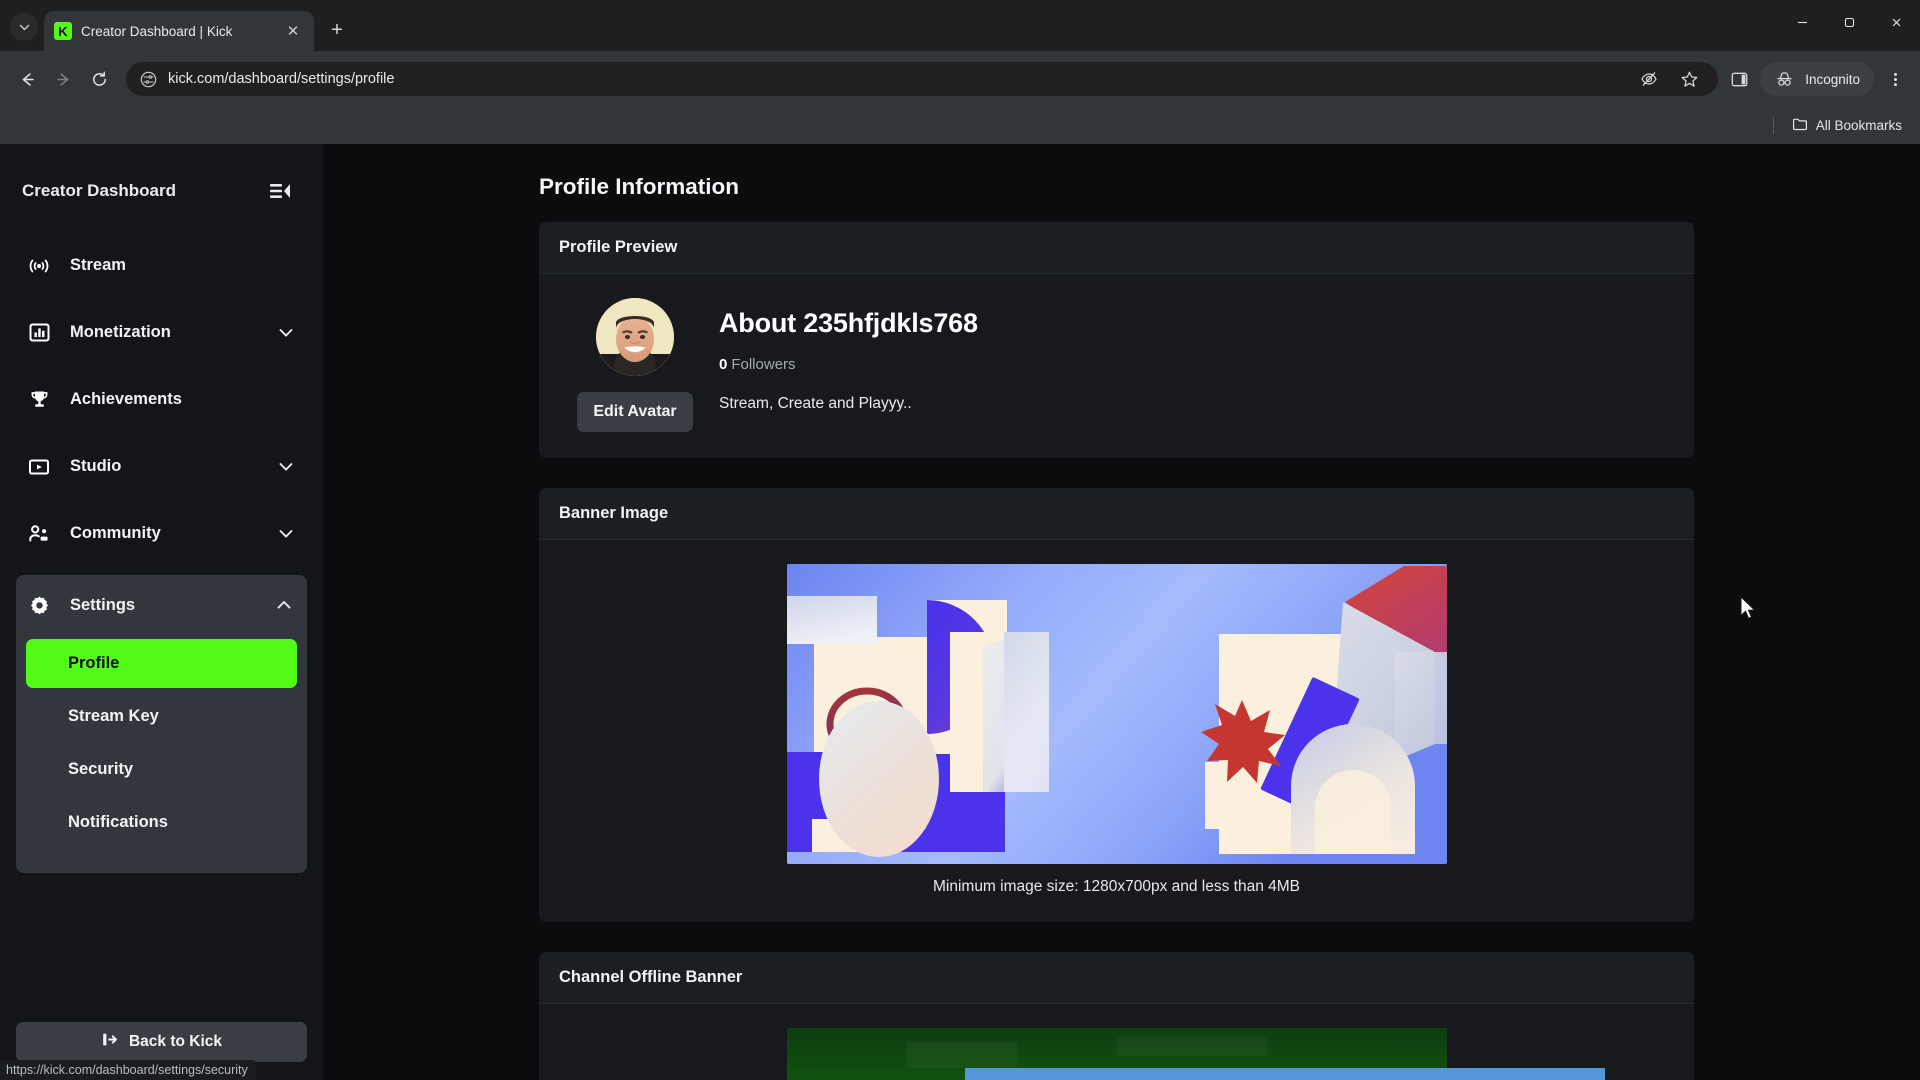 The height and width of the screenshot is (1080, 1920). What do you see at coordinates (103, 604) in the screenshot?
I see `sidebar-item-label: Settings` at bounding box center [103, 604].